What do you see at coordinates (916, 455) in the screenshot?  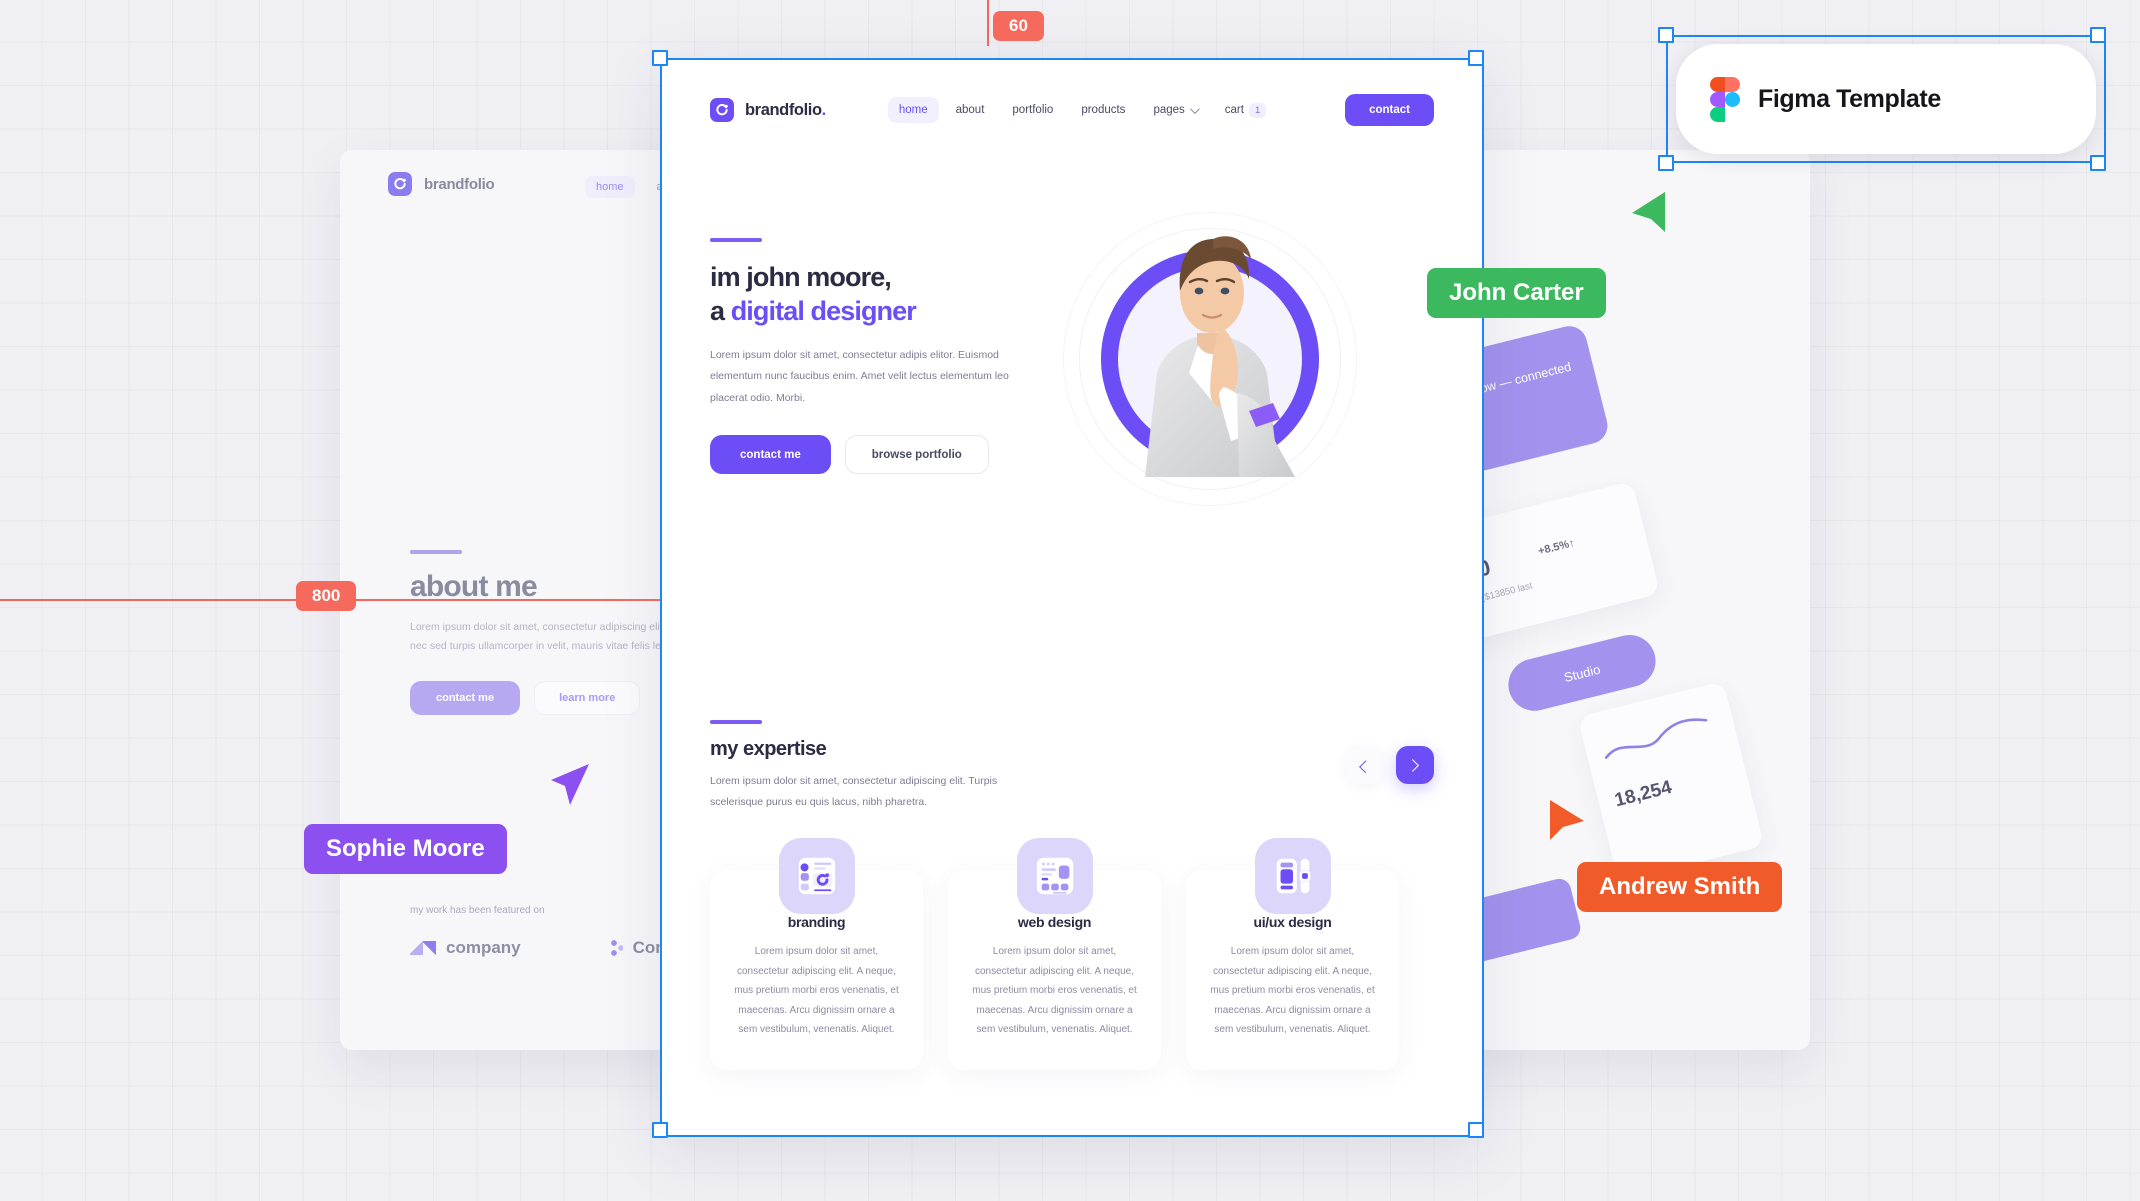 I see `browse-portfolio-button: browse portfolio` at bounding box center [916, 455].